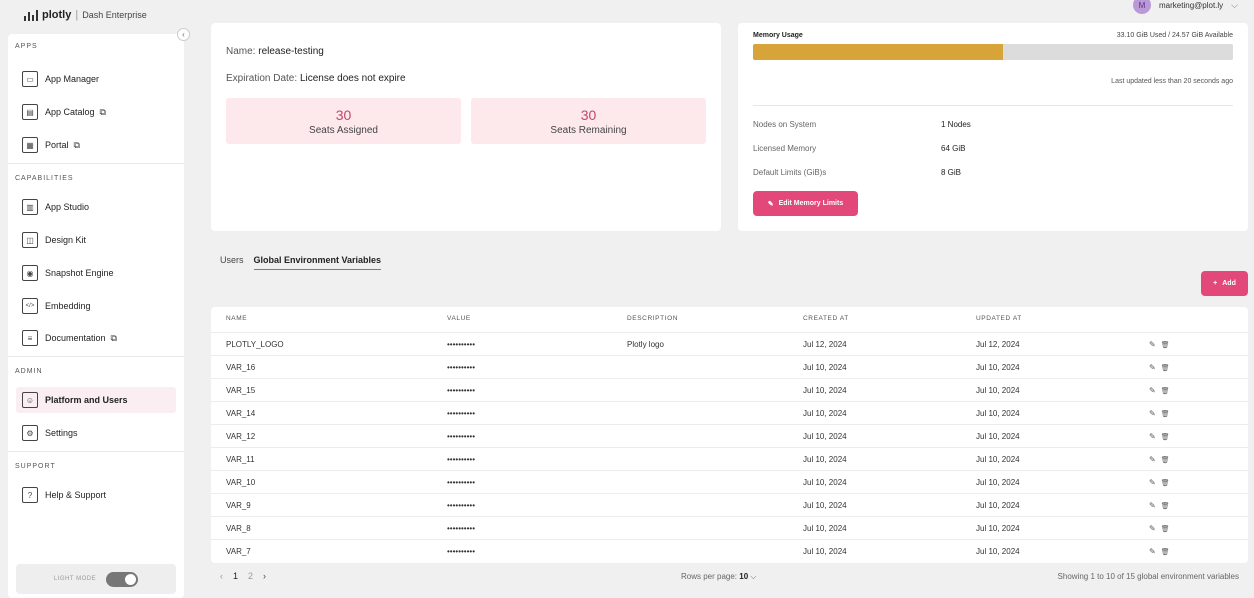 The width and height of the screenshot is (1254, 598). I want to click on sidebar-item-design-kit: ◫ Design Kit, so click(96, 240).